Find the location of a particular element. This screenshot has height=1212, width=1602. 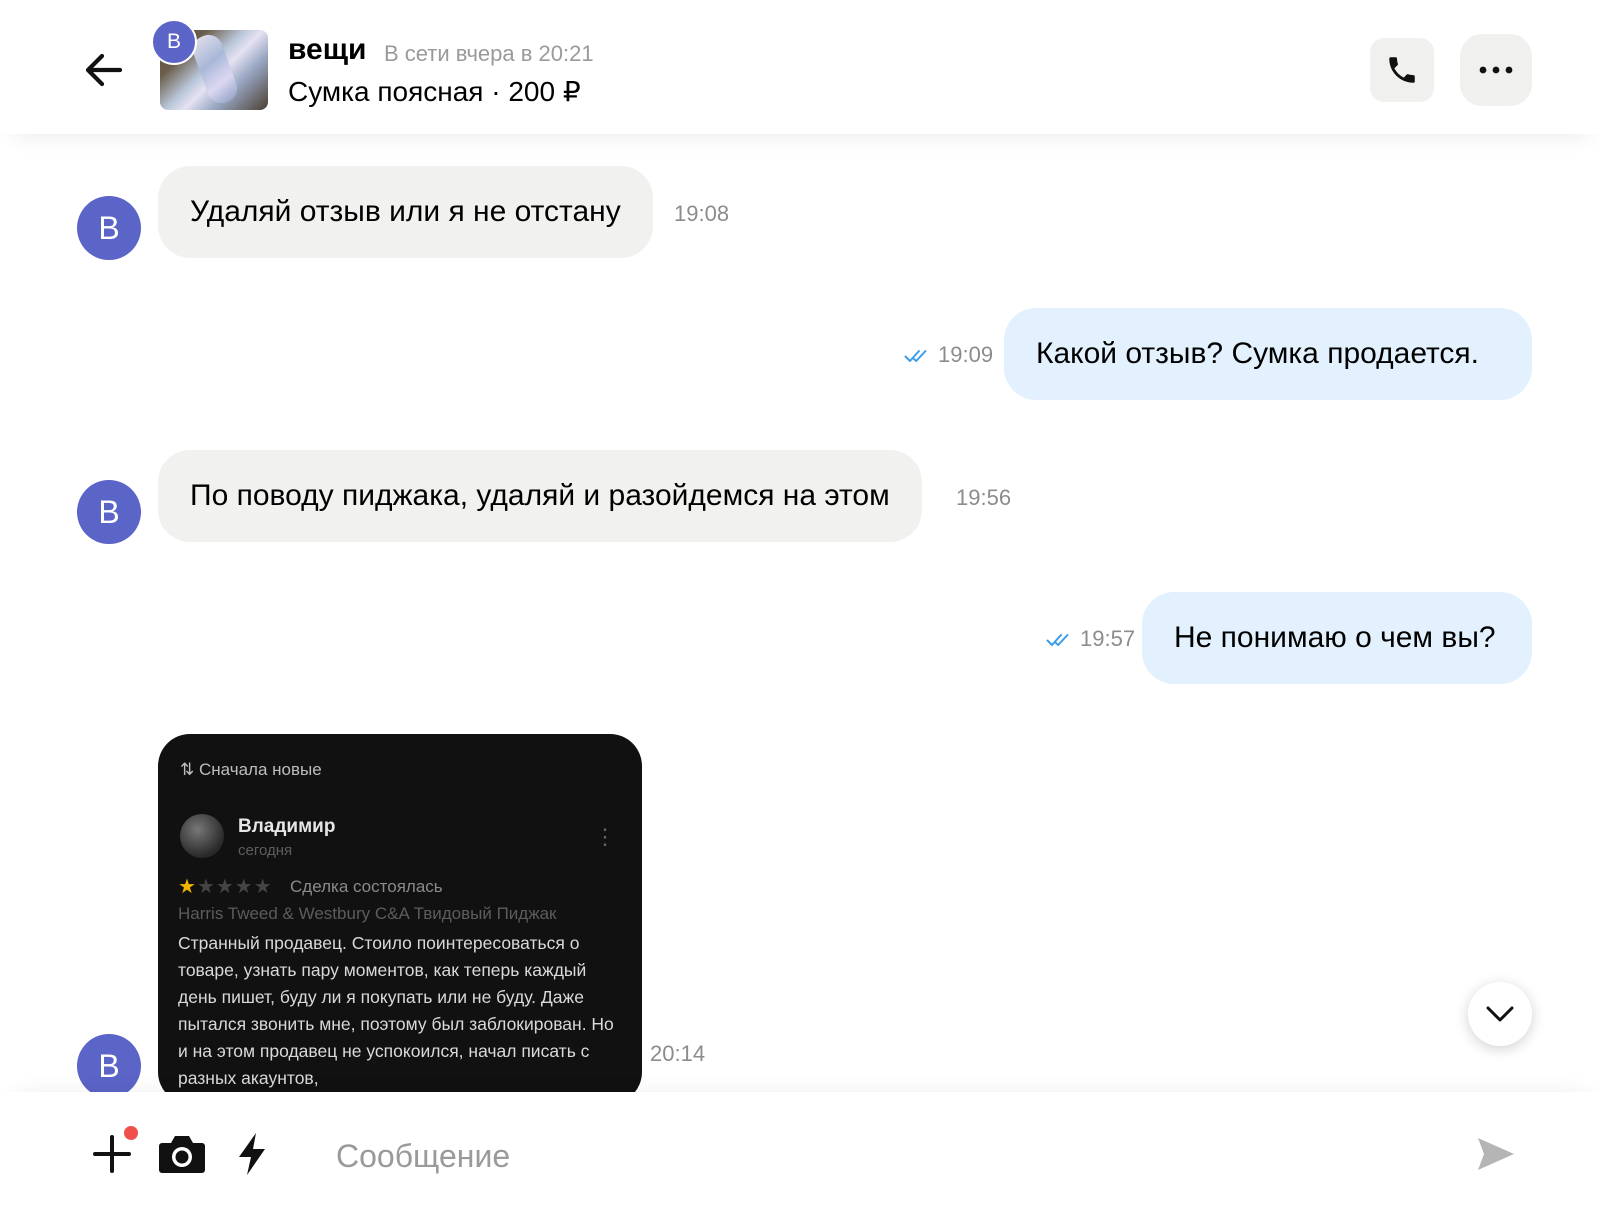

back-button is located at coordinates (104, 70).